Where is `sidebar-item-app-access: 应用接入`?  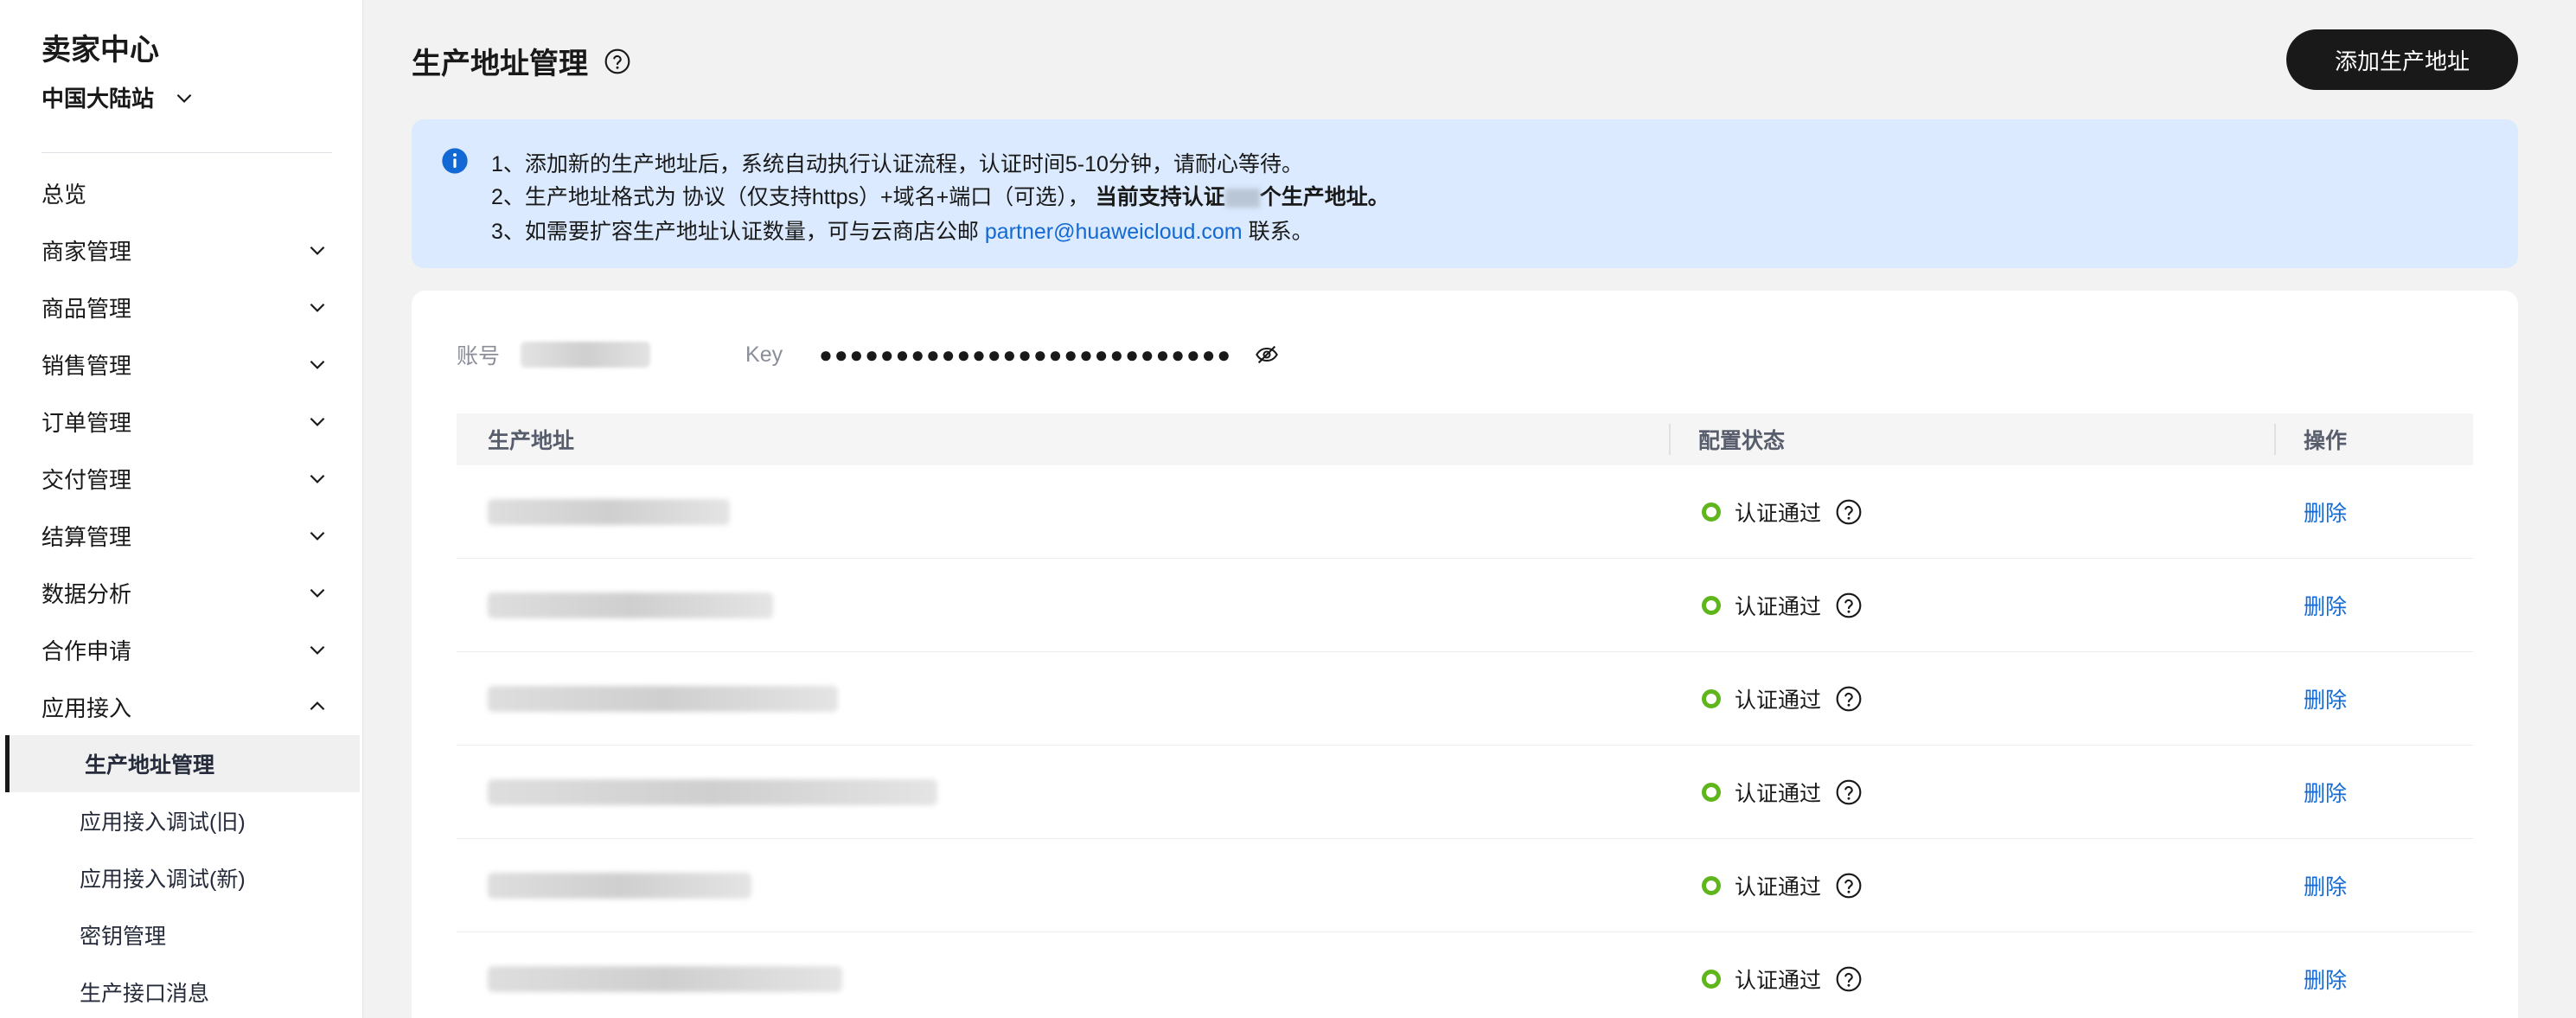 sidebar-item-app-access: 应用接入 is located at coordinates (182, 706).